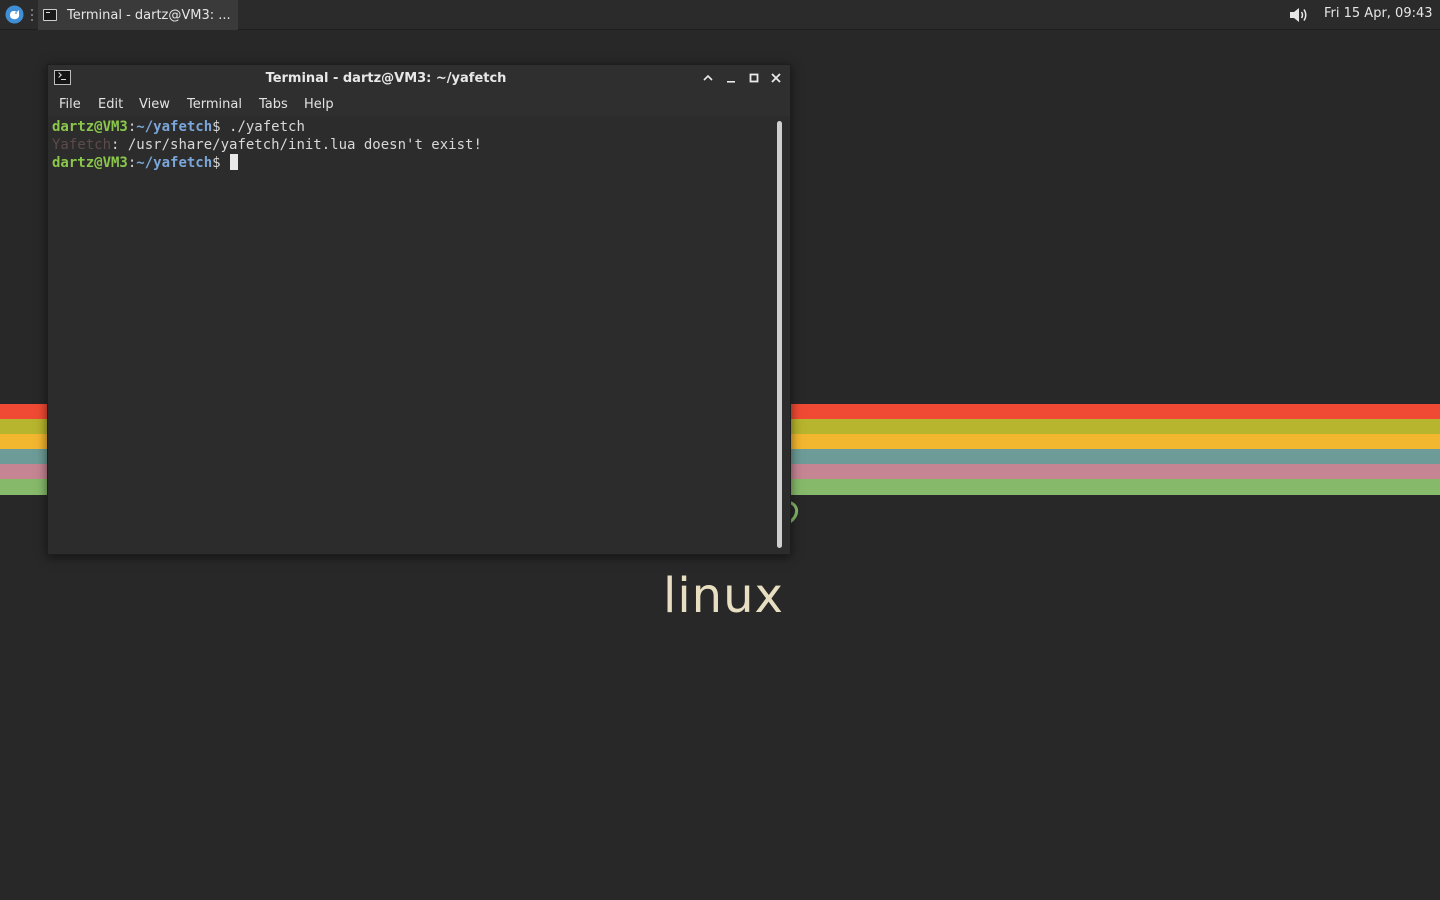 The height and width of the screenshot is (900, 1440). What do you see at coordinates (273, 104) in the screenshot?
I see `menu-tabs: Tabs` at bounding box center [273, 104].